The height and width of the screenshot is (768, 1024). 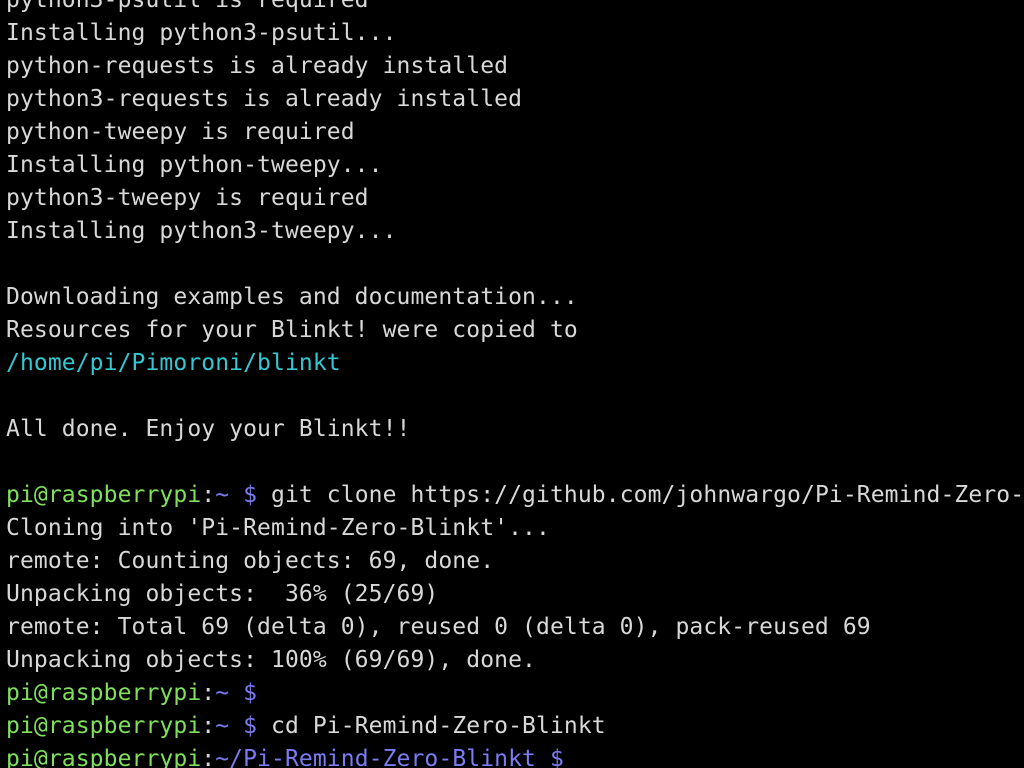 I want to click on output-line: python3-psutil is required, so click(x=187, y=6).